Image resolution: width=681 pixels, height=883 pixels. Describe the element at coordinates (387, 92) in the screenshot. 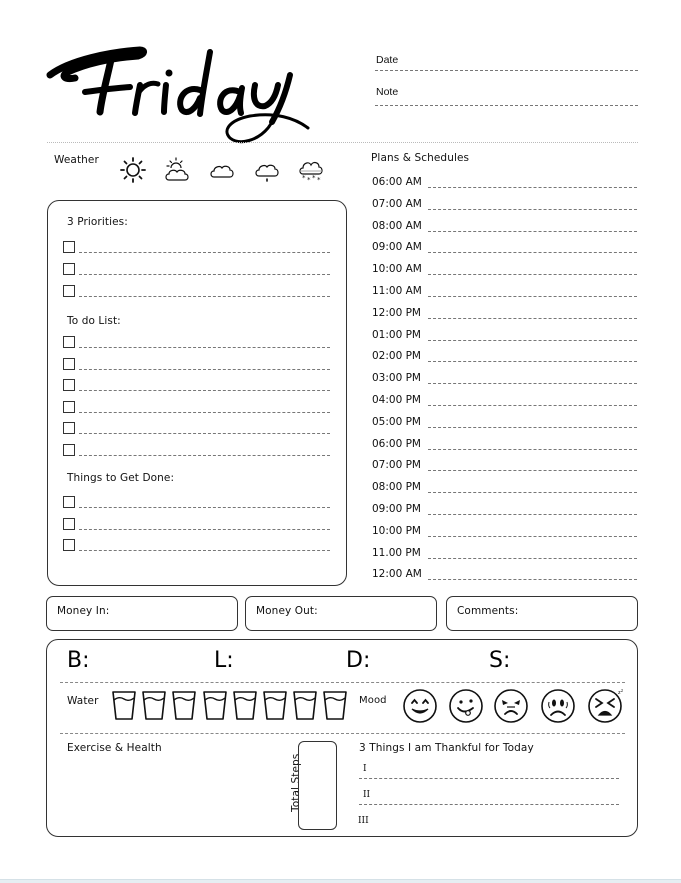

I see `note-label: Note` at that location.